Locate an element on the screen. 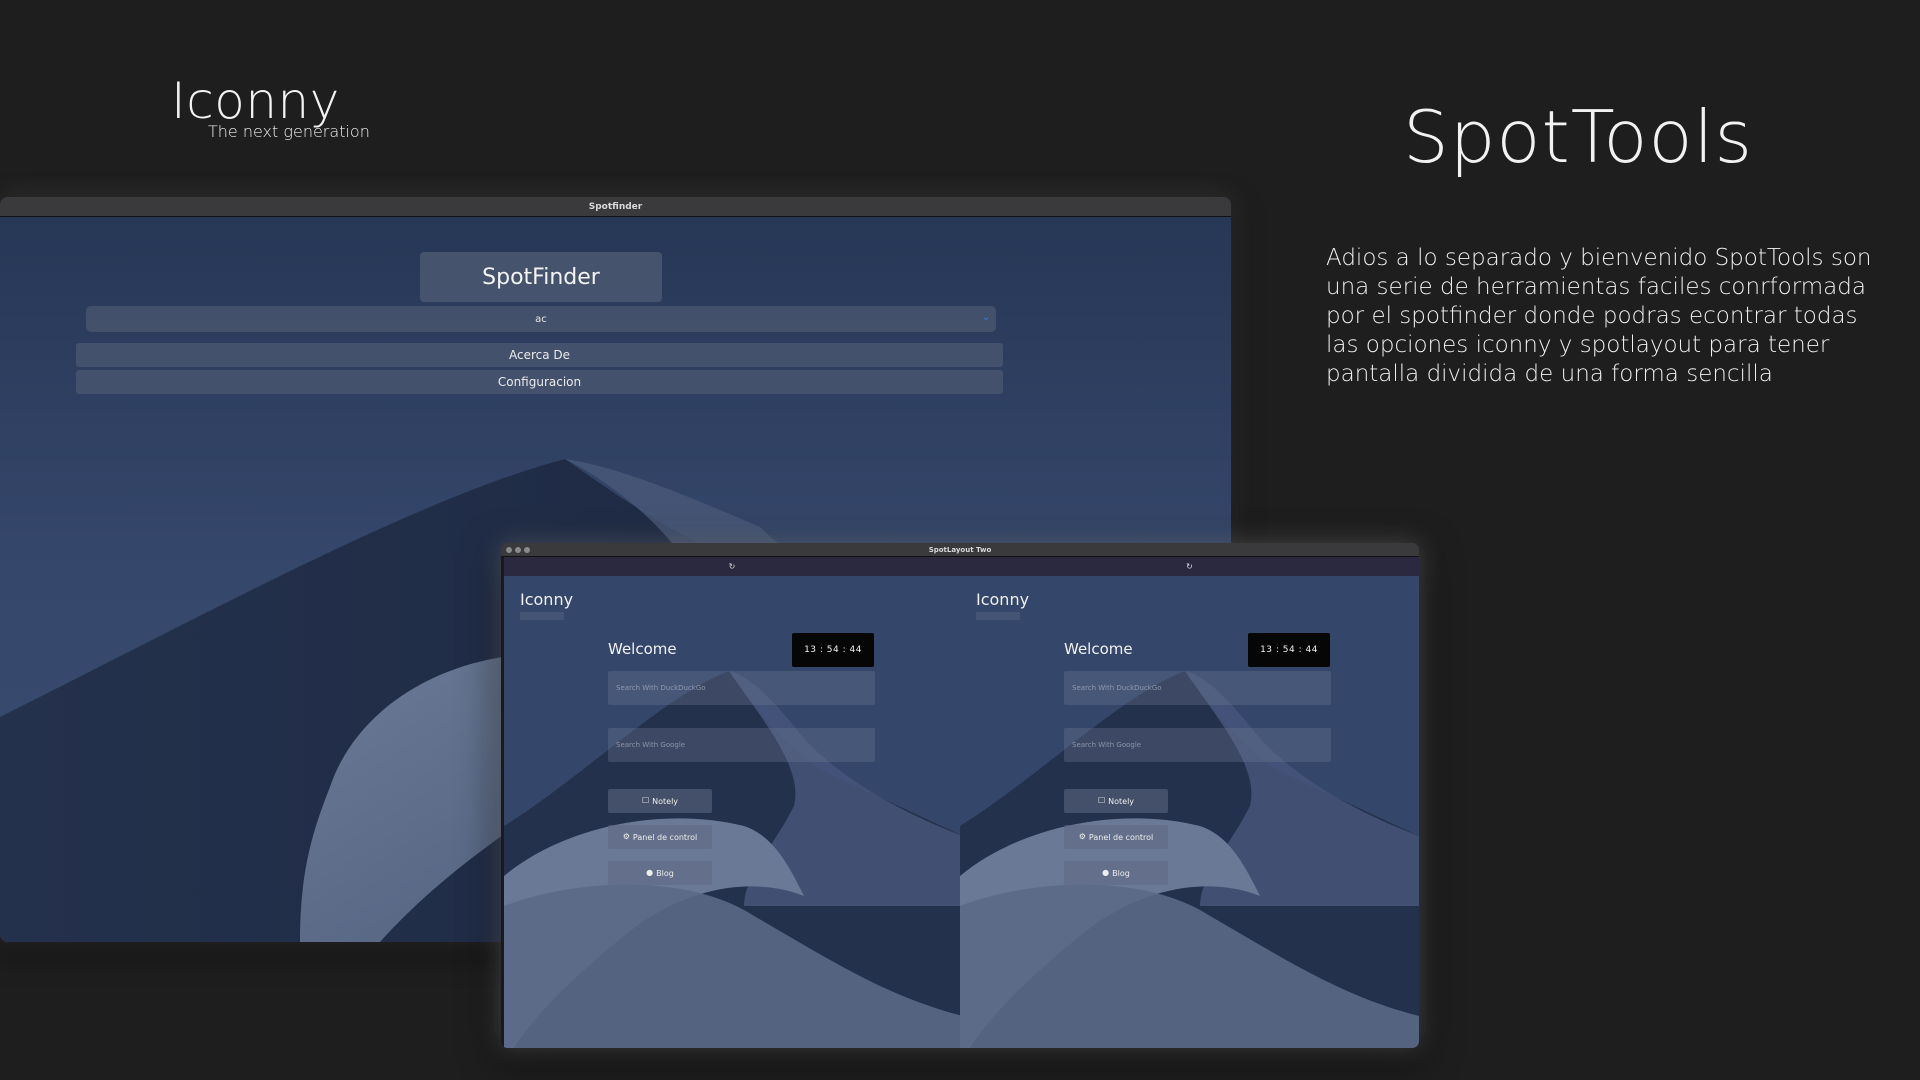 Image resolution: width=1920 pixels, height=1080 pixels. brand-subtitle: The next generation is located at coordinates (289, 131).